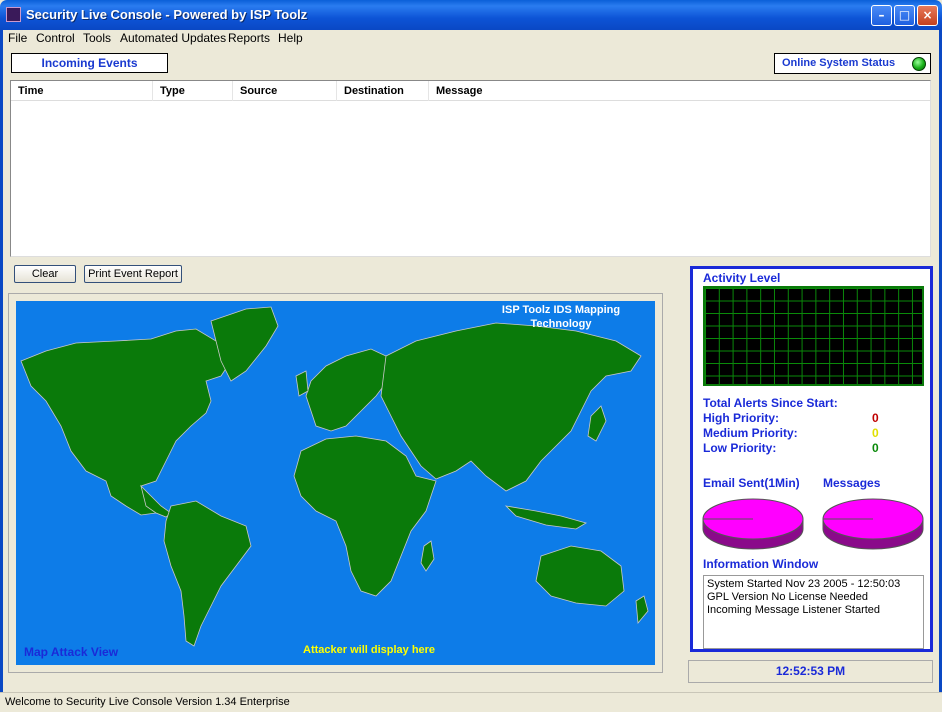 The height and width of the screenshot is (712, 942). What do you see at coordinates (740, 448) in the screenshot?
I see `low-priority-label: Low Priority:` at bounding box center [740, 448].